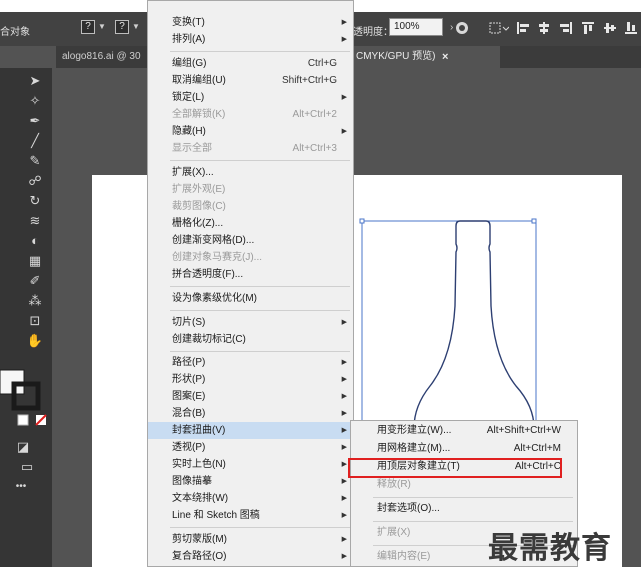  I want to click on submenu-item-make-with-mesh: 用网格建立(M)... Alt+Ctrl+M, so click(464, 449).